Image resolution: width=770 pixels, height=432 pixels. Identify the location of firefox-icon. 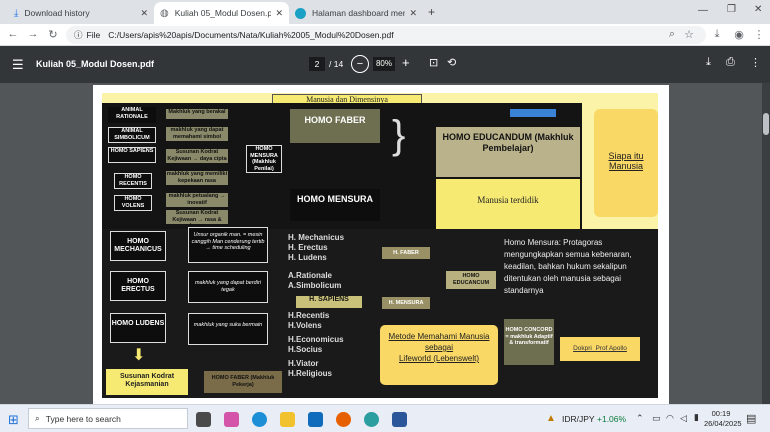
(343, 419).